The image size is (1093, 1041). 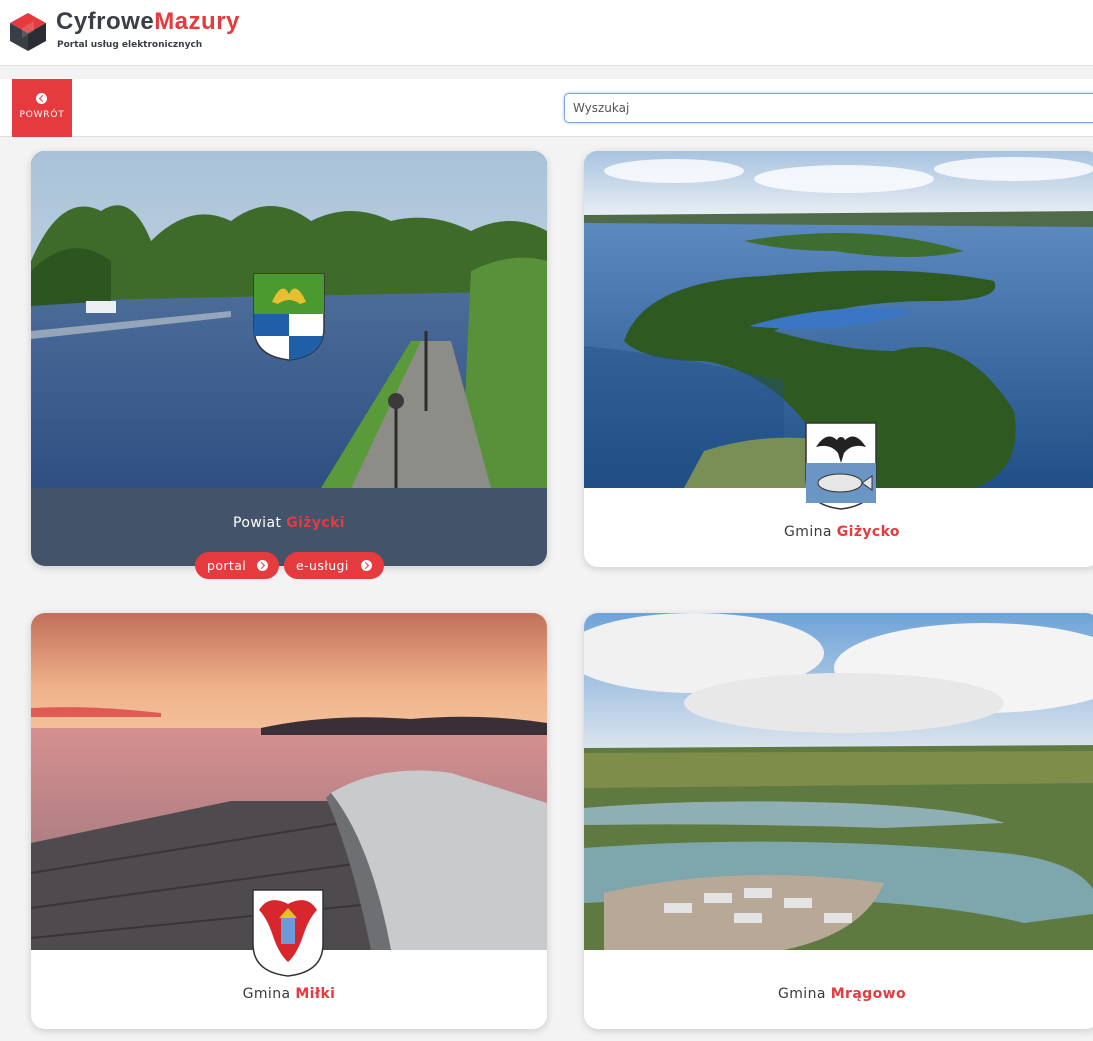 I want to click on portal-button-label: portal, so click(x=227, y=565).